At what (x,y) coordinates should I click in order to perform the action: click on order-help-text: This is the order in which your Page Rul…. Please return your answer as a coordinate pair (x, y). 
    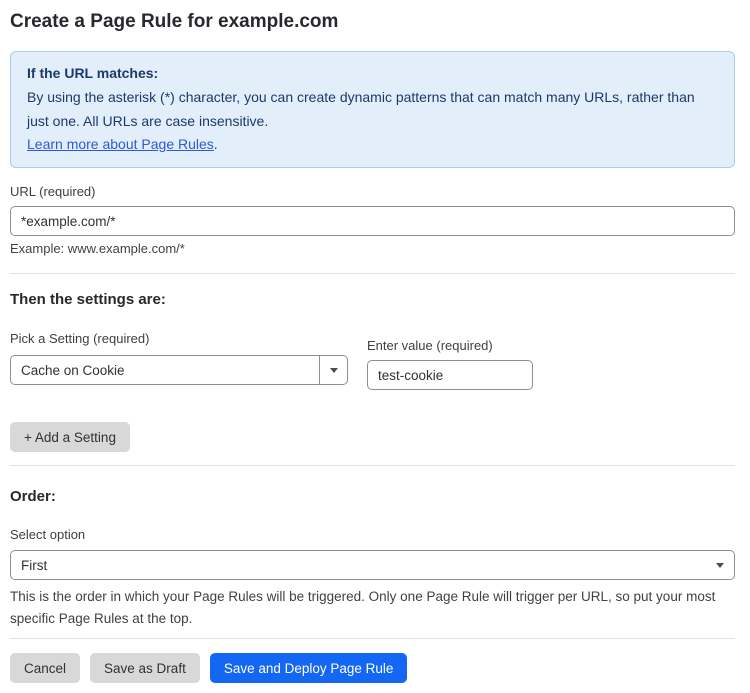
    Looking at the image, I should click on (363, 607).